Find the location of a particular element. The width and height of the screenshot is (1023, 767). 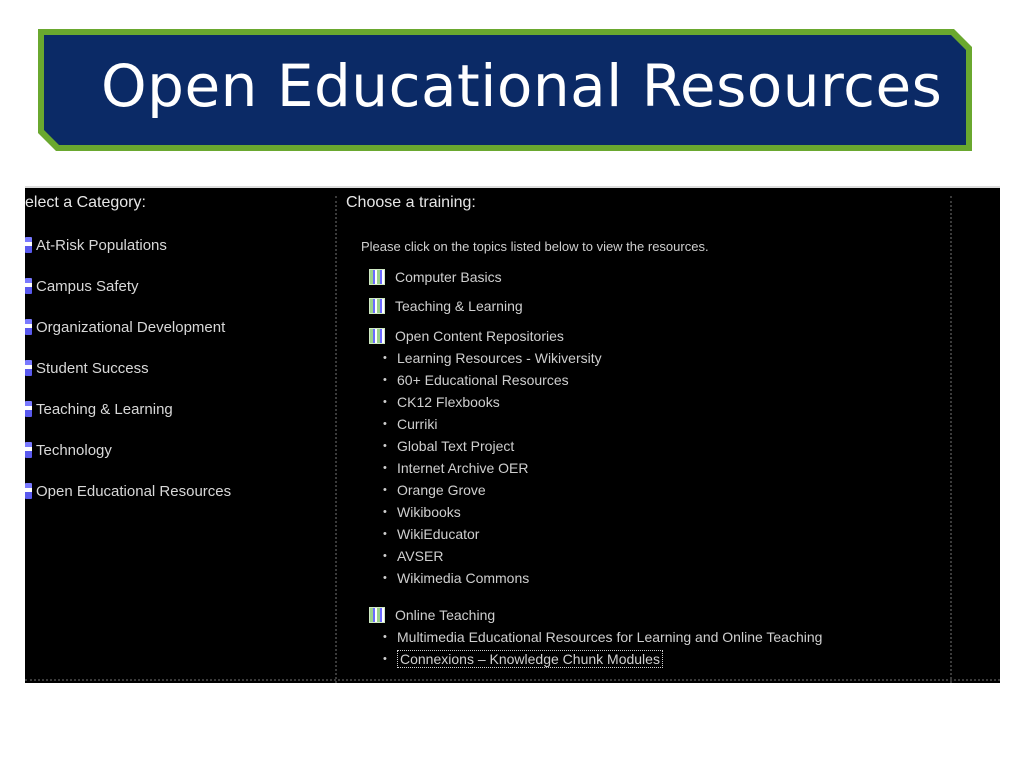

topic-label: Teaching & Learning is located at coordinates (459, 306).